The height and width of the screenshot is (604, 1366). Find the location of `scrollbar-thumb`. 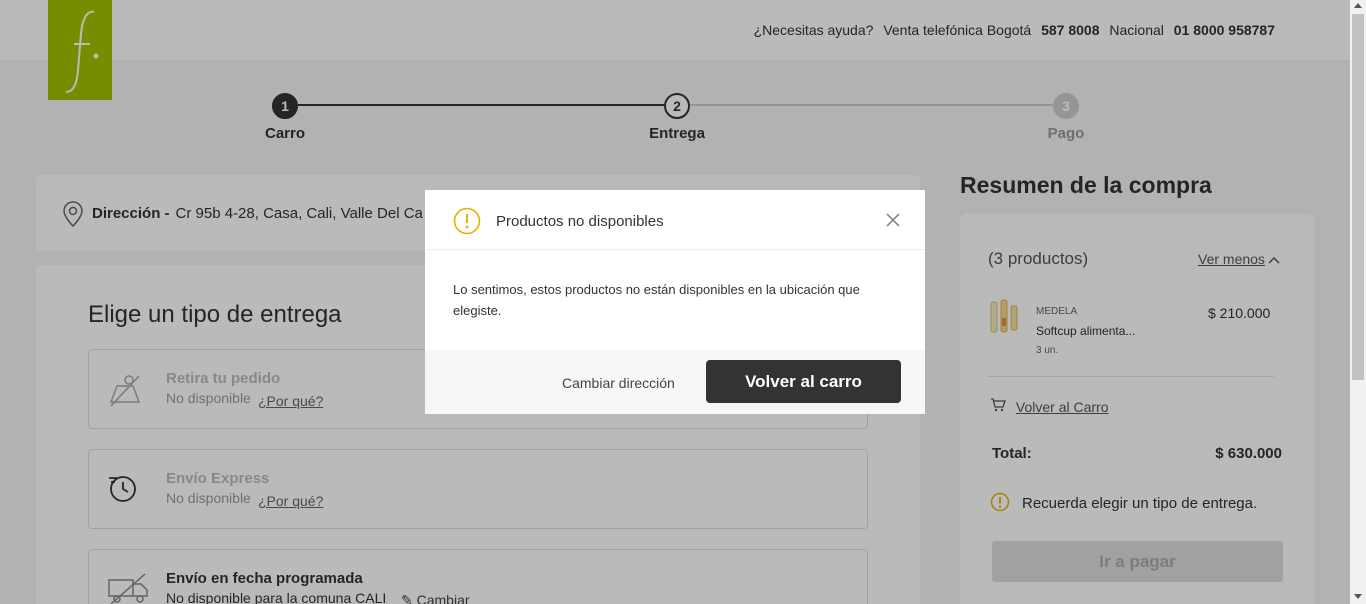

scrollbar-thumb is located at coordinates (1358, 197).